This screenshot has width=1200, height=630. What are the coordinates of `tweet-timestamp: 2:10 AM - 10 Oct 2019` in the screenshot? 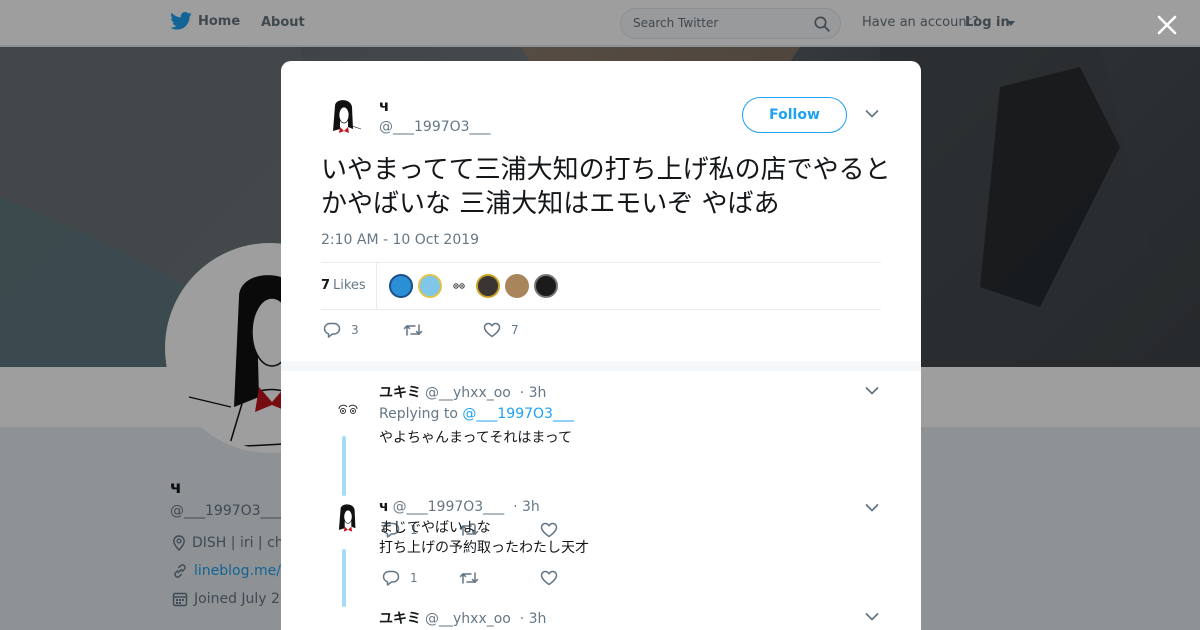 It's located at (400, 240).